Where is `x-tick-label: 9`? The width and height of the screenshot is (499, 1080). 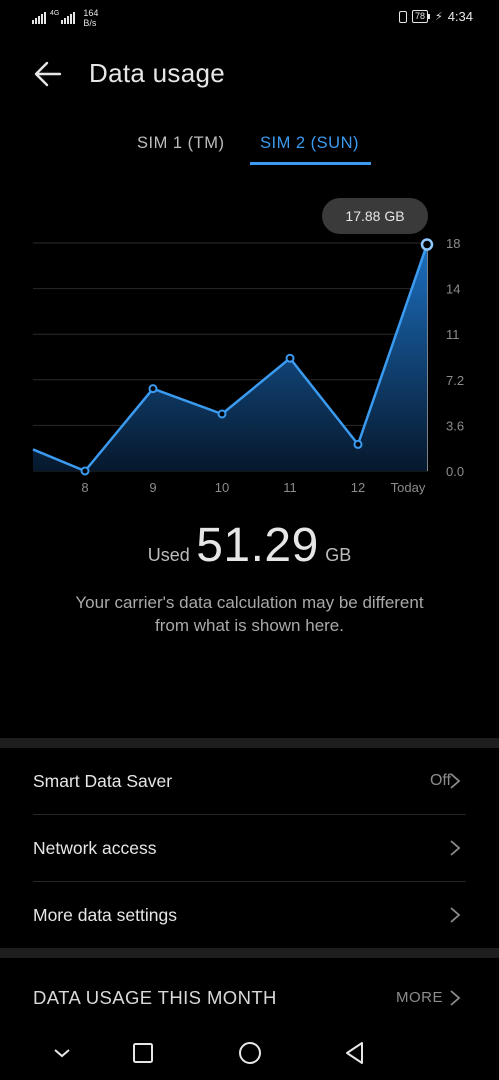
x-tick-label: 9 is located at coordinates (152, 487).